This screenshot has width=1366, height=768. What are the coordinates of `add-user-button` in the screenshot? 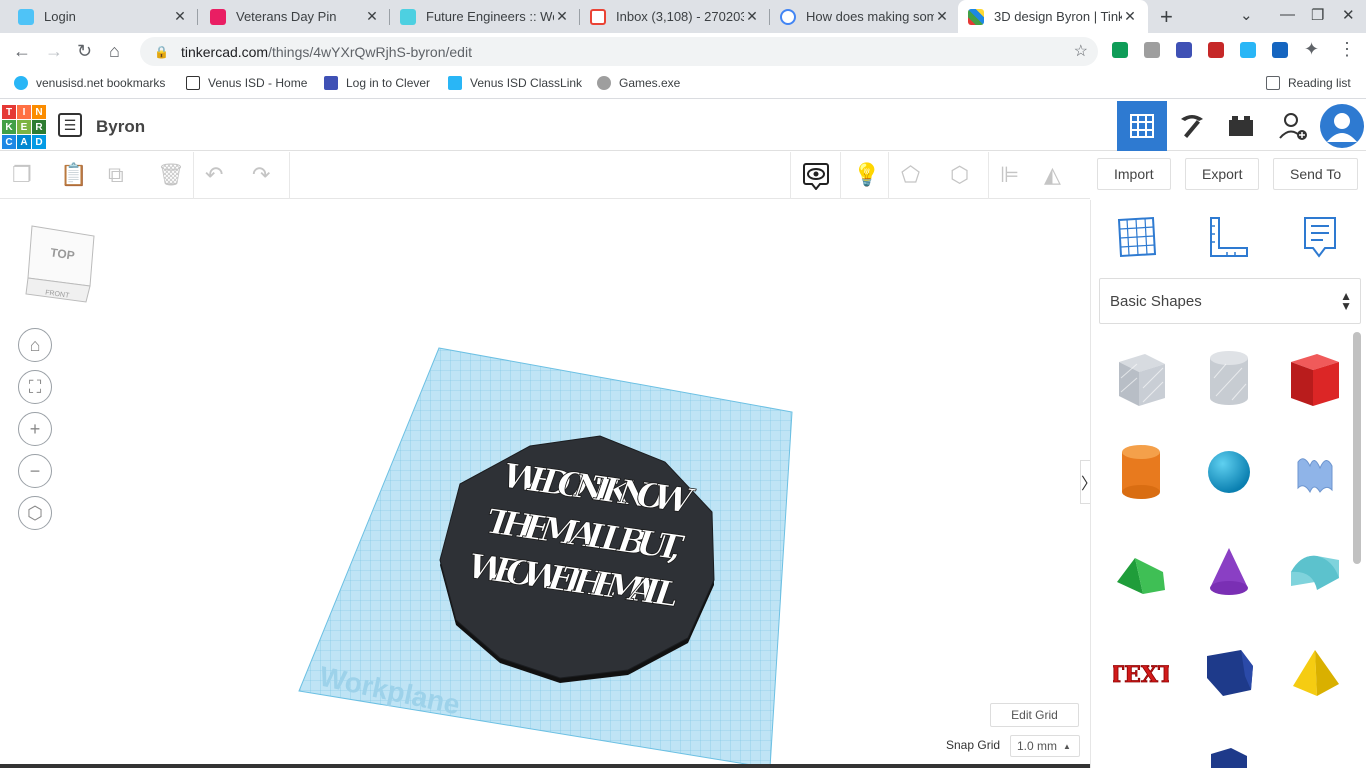 It's located at (1293, 126).